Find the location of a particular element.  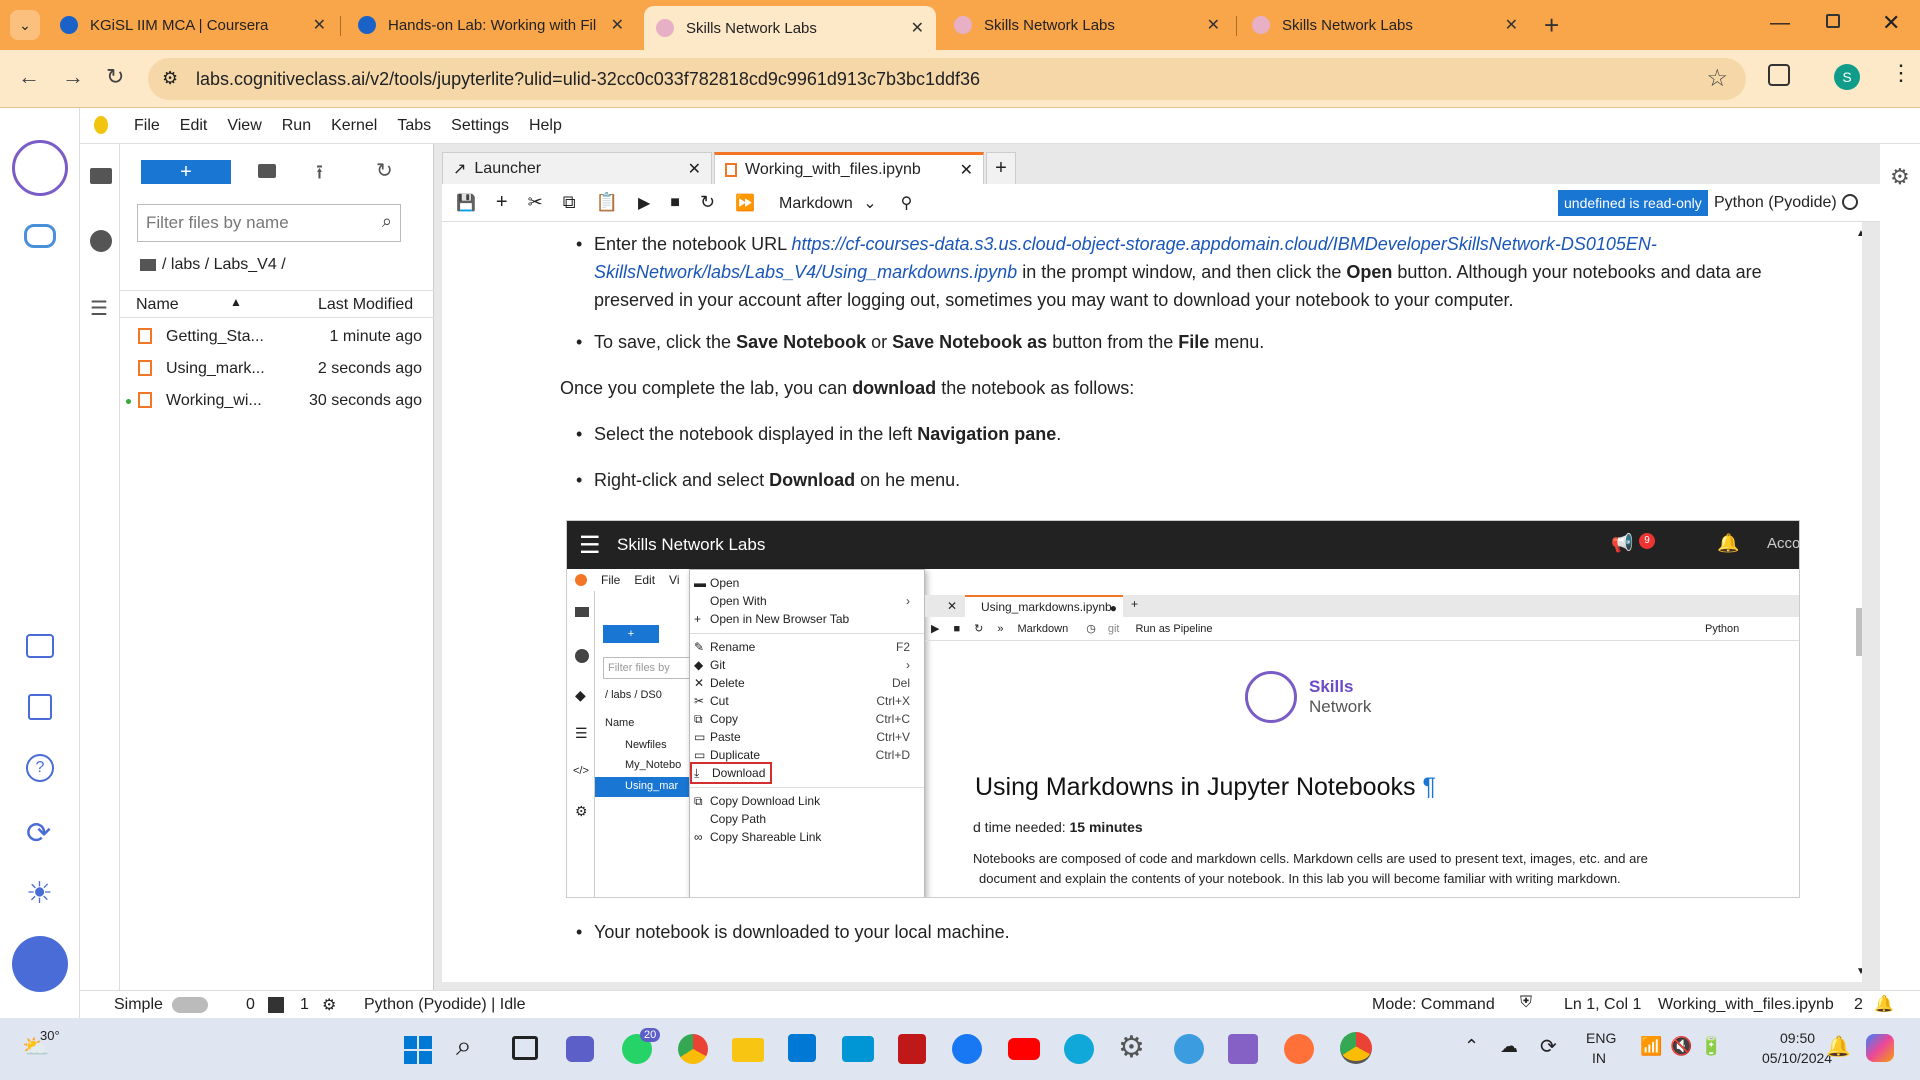

reload-icon: ↻ is located at coordinates (115, 77).